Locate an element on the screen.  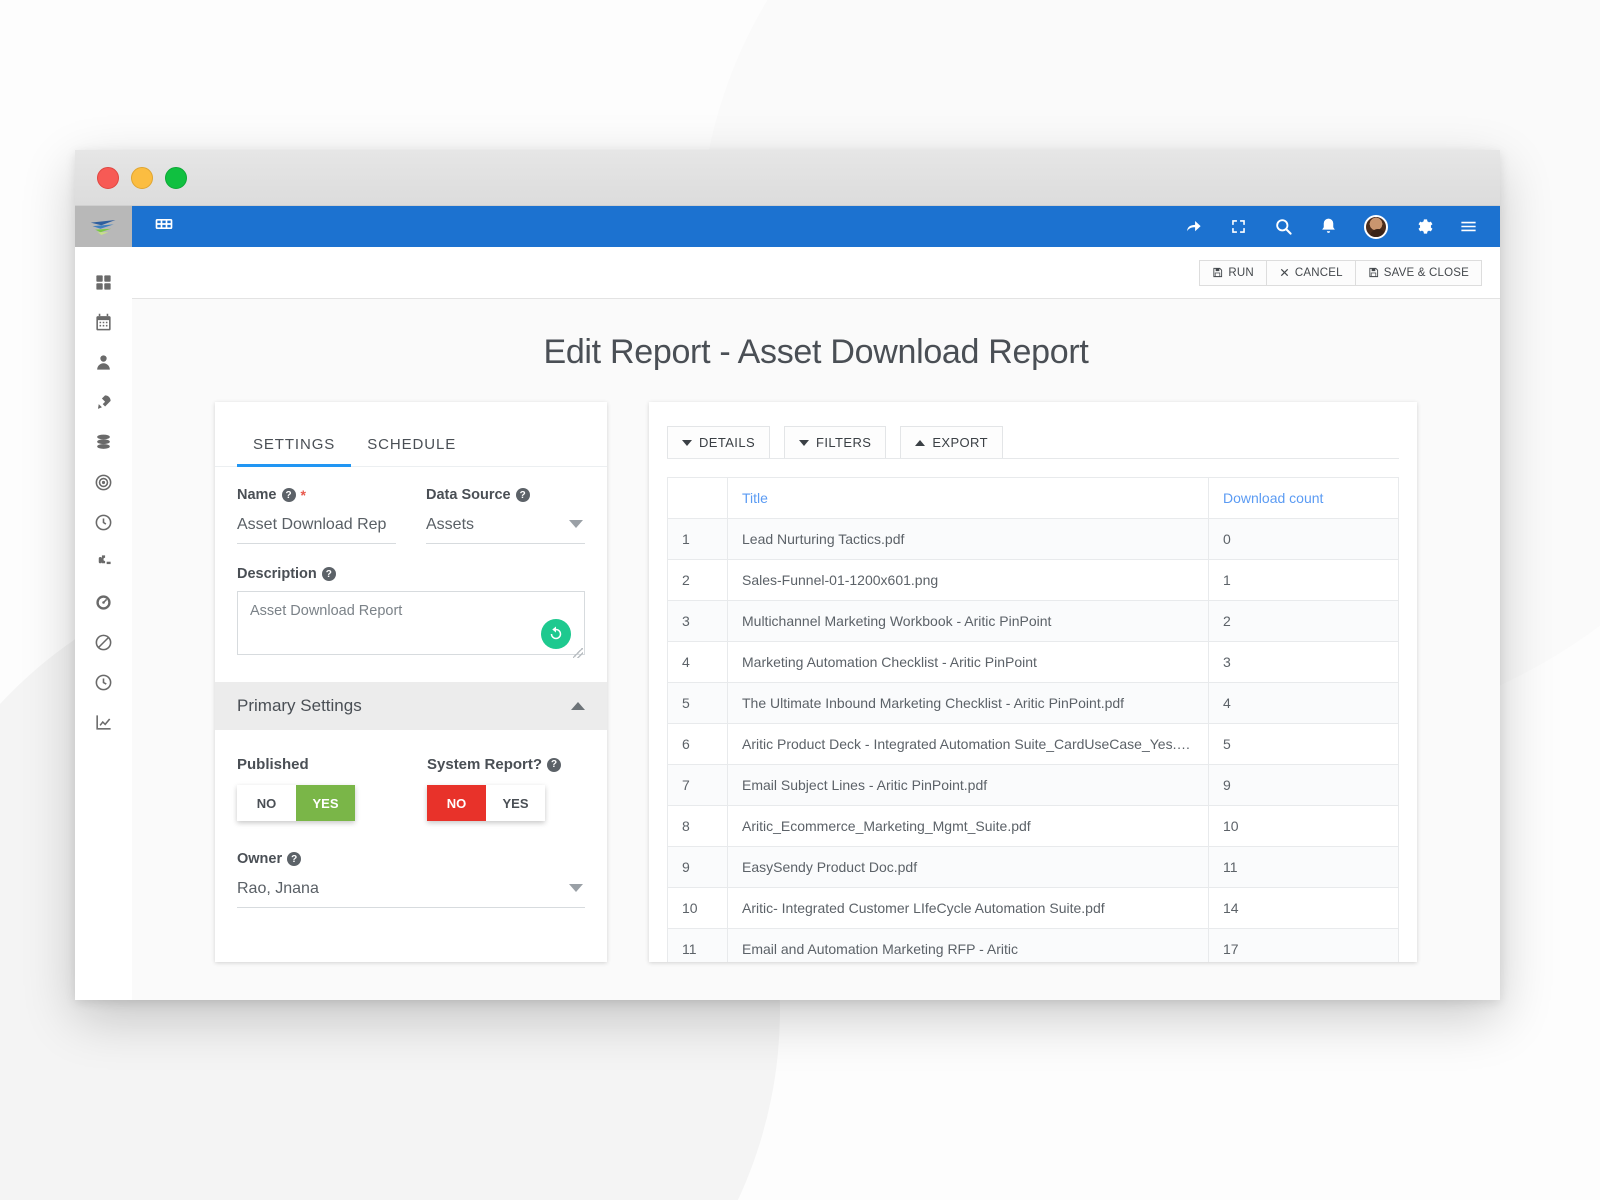
fullscreen-icon is located at coordinates (1238, 226).